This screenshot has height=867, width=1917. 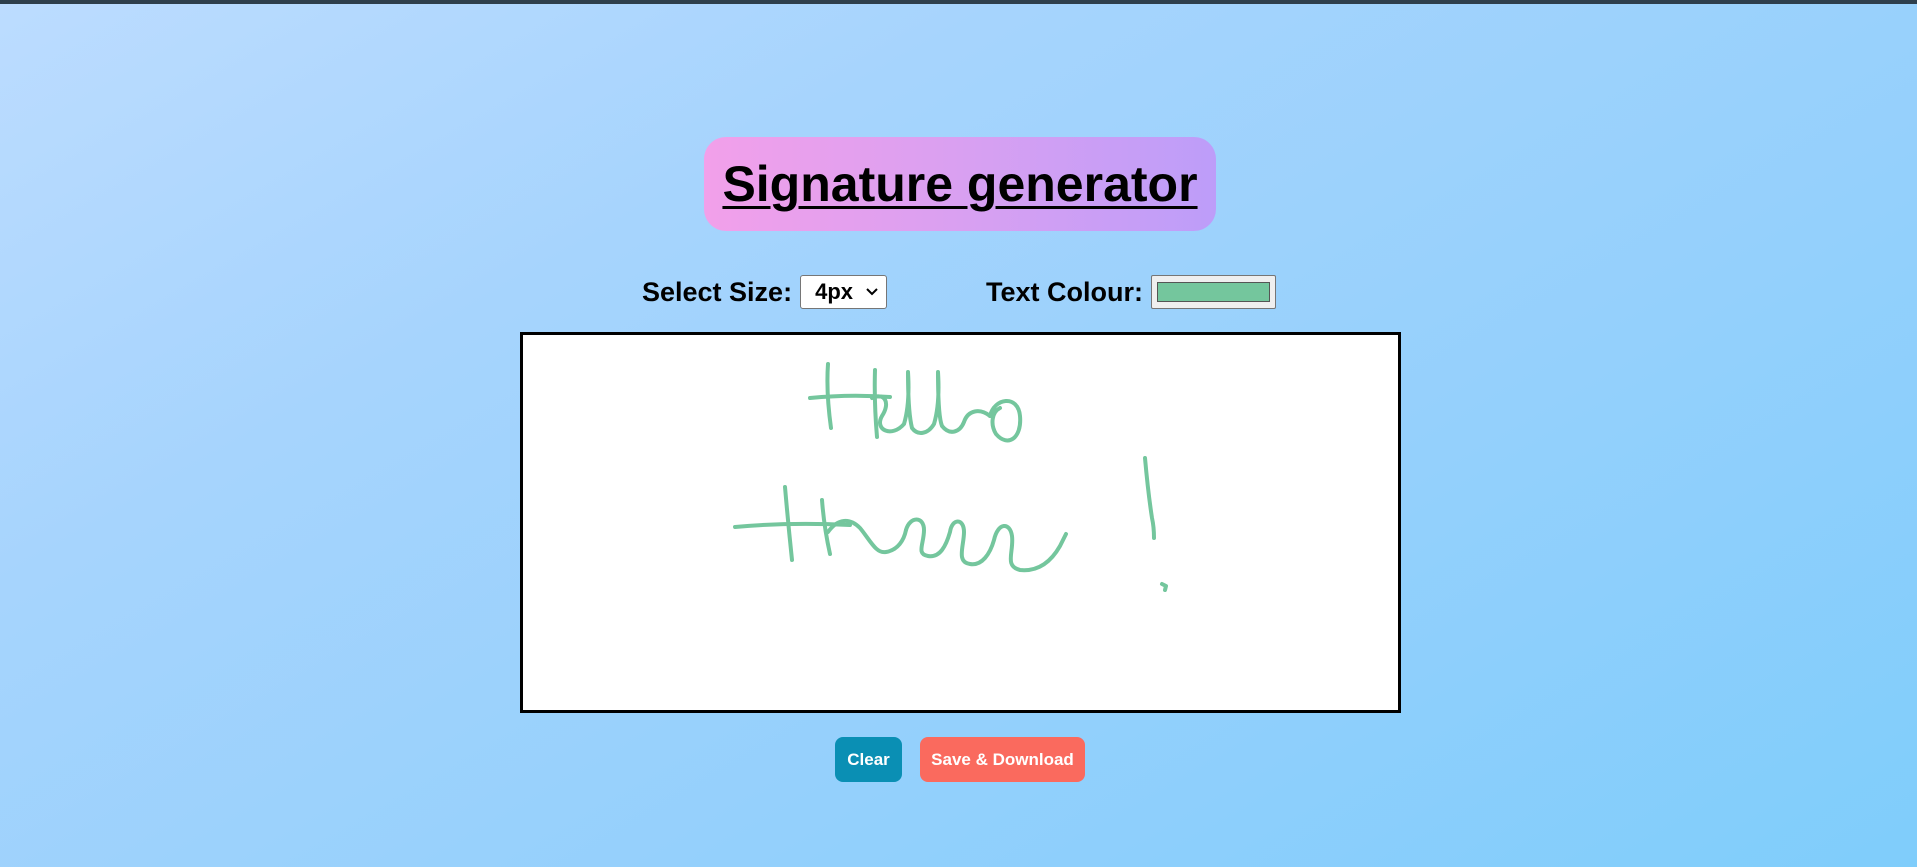 I want to click on title-banner: Signature generator, so click(x=960, y=184).